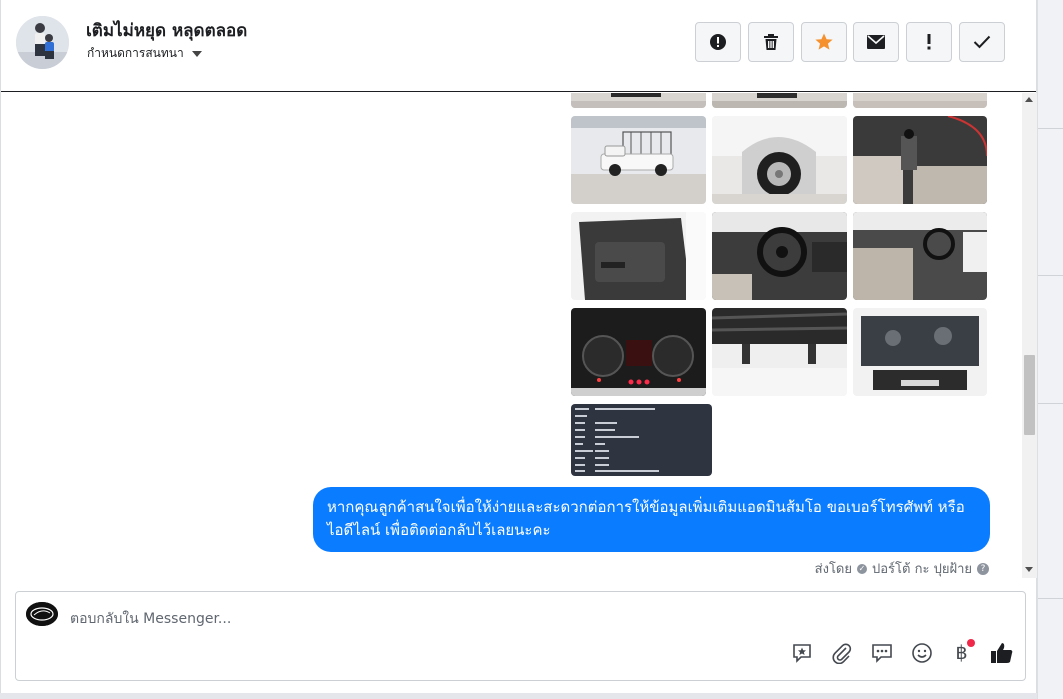 The height and width of the screenshot is (699, 1063). I want to click on conversation-settings-dropdown: กำหนดการสนทนา, so click(144, 53).